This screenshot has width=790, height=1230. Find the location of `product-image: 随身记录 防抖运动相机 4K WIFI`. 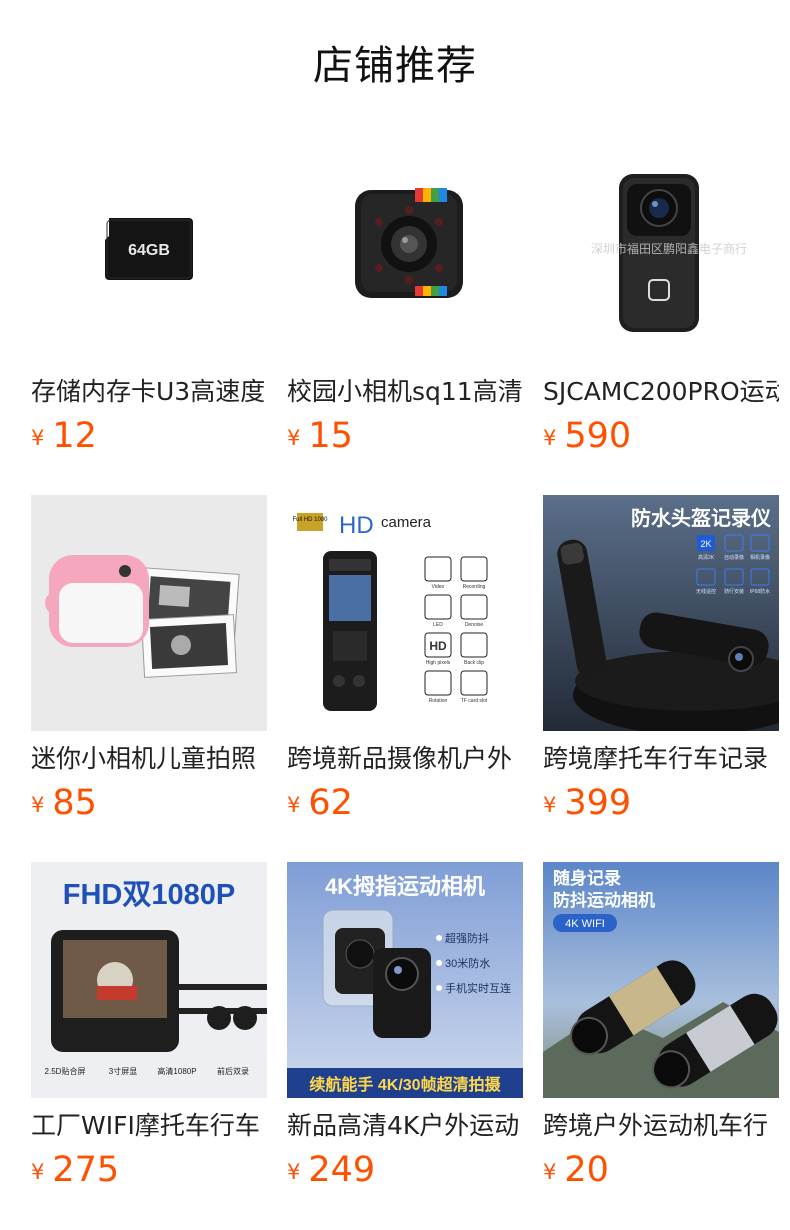

product-image: 随身记录 防抖运动相机 4K WIFI is located at coordinates (661, 980).